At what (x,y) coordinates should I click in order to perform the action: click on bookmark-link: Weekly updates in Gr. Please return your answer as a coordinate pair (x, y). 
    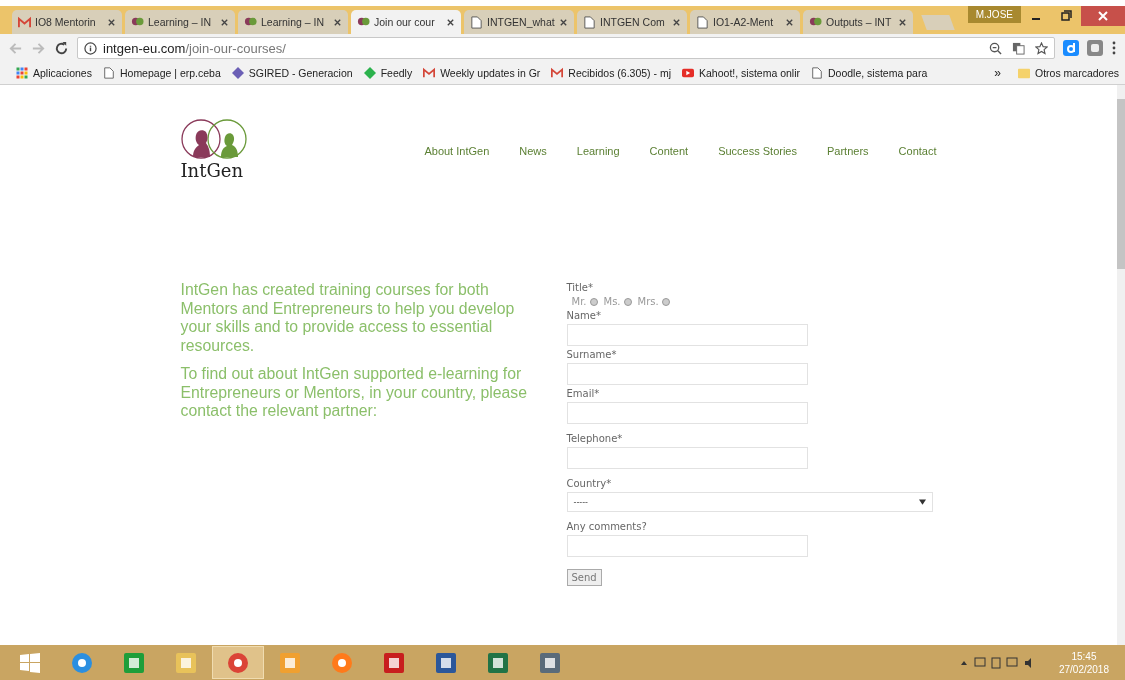
    Looking at the image, I should click on (482, 73).